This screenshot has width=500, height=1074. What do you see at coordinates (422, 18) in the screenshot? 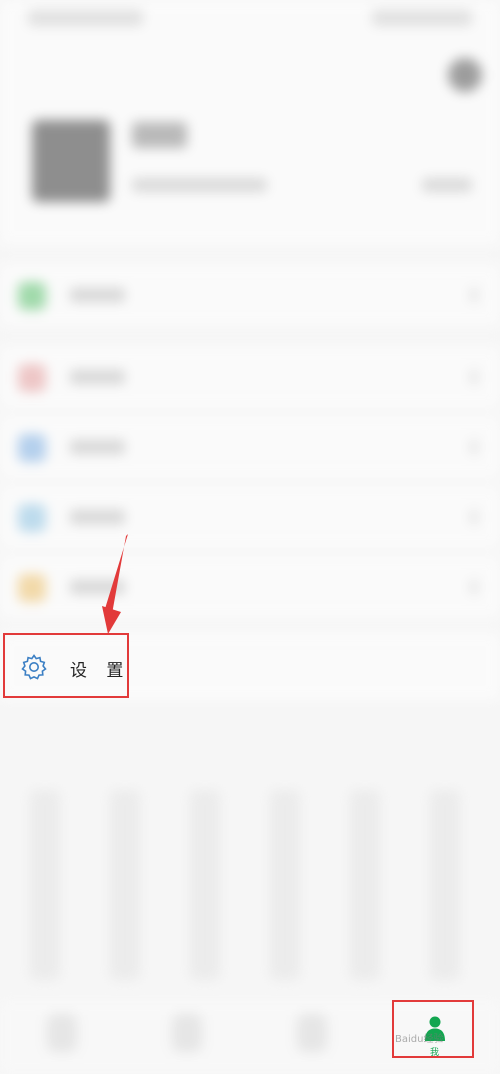
I see `status-indicators` at bounding box center [422, 18].